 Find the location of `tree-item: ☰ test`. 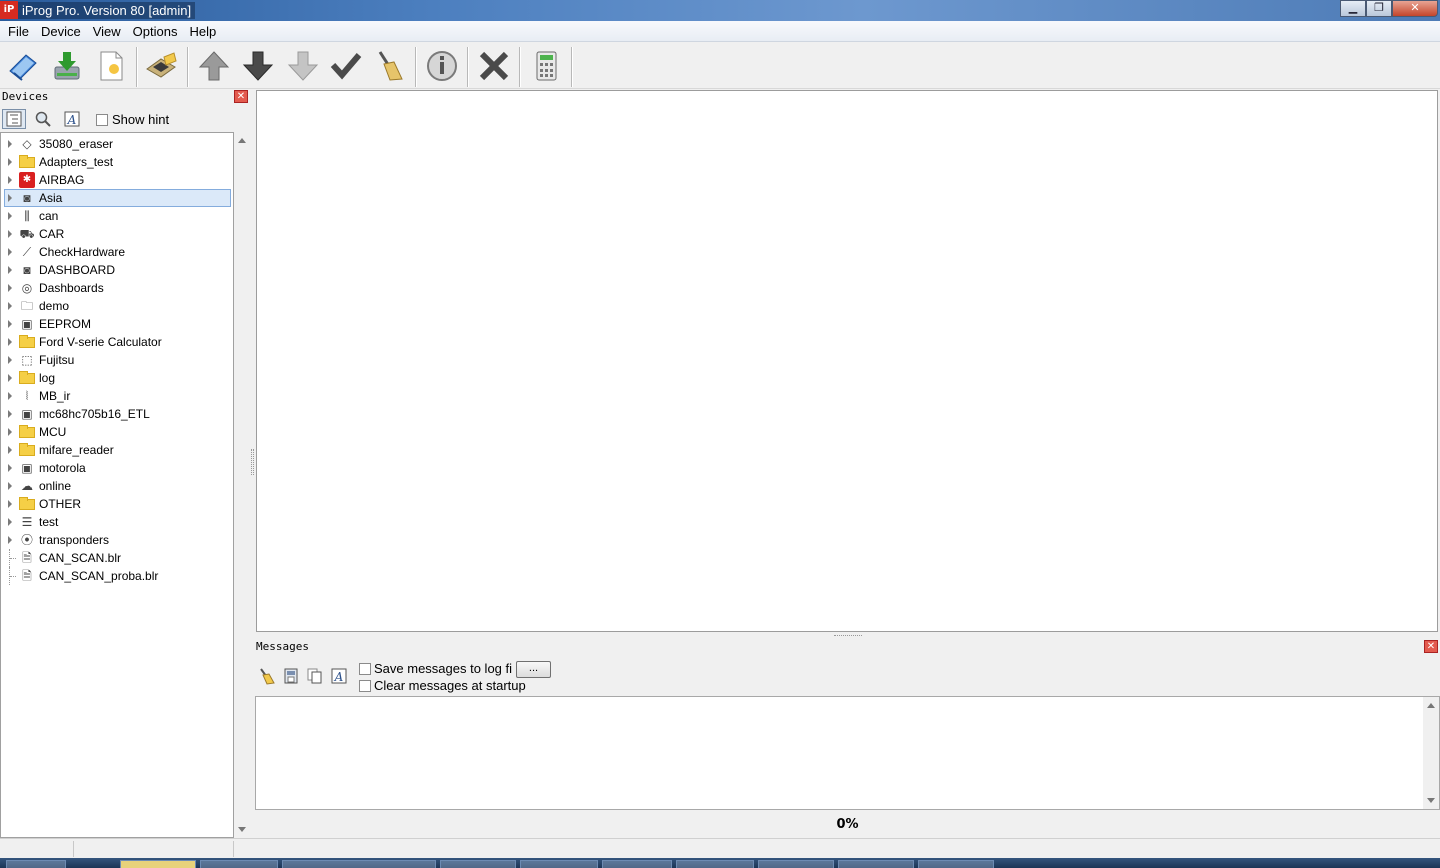

tree-item: ☰ test is located at coordinates (117, 522).